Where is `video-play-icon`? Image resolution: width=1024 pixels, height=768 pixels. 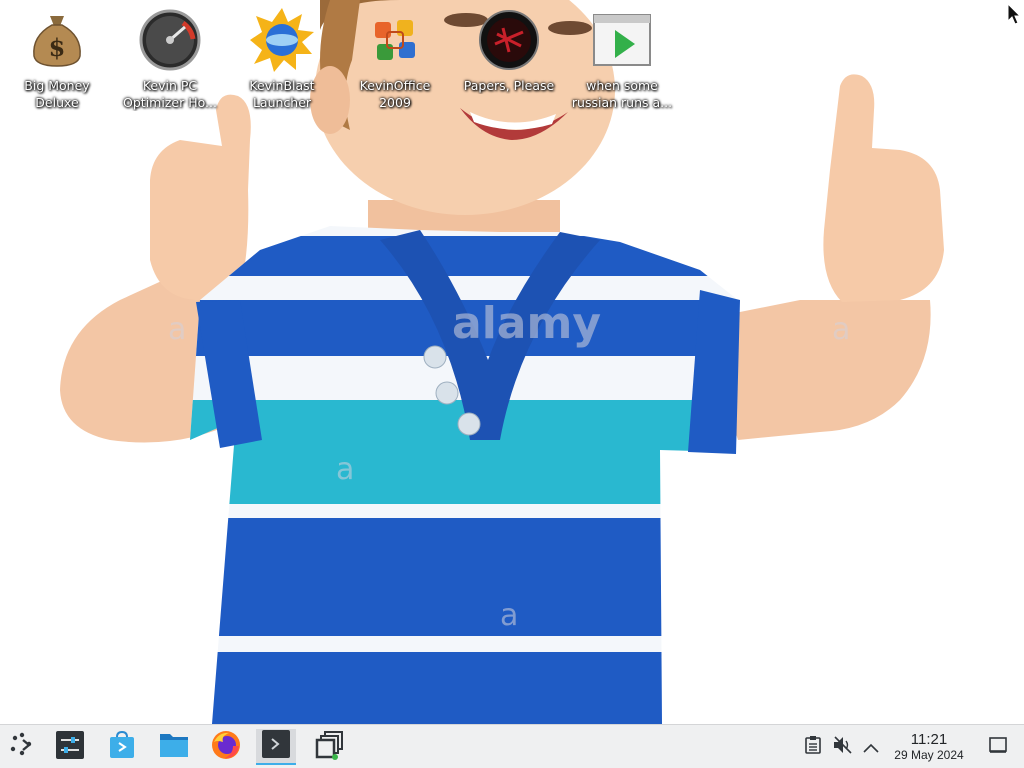
video-play-icon is located at coordinates (622, 40).